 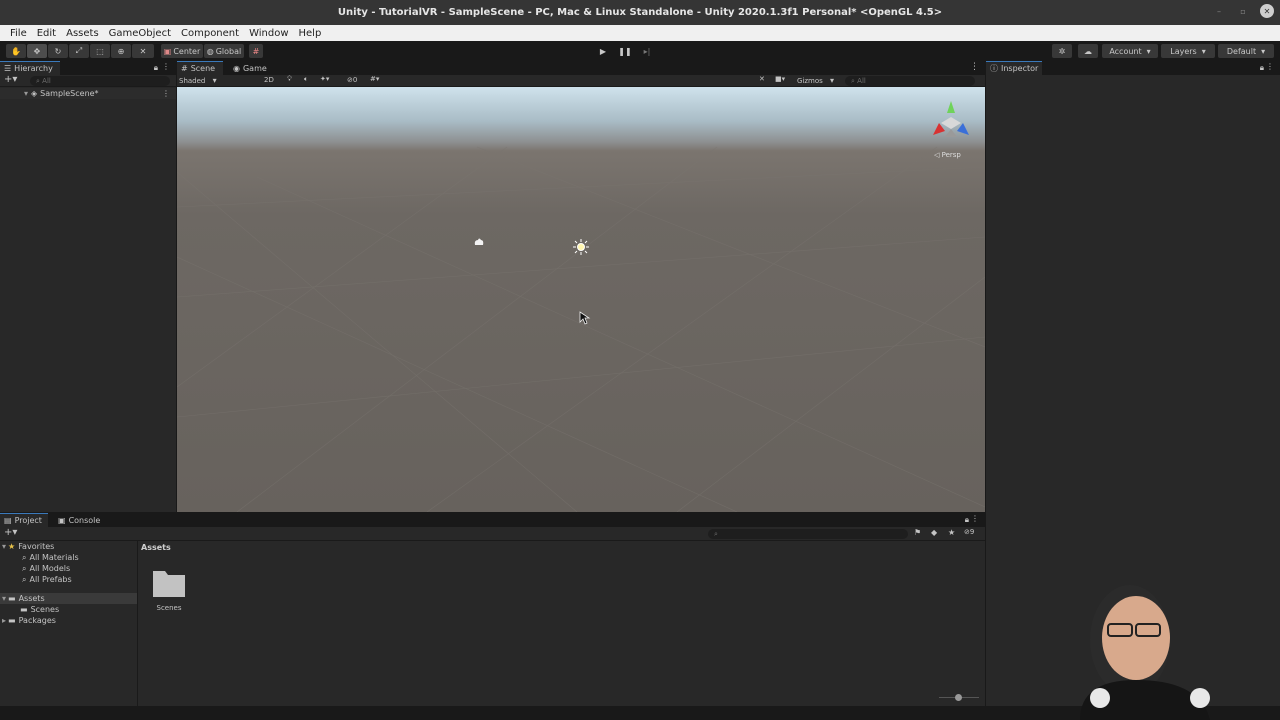 What do you see at coordinates (36, 546) in the screenshot?
I see `favorites-label: Favorites` at bounding box center [36, 546].